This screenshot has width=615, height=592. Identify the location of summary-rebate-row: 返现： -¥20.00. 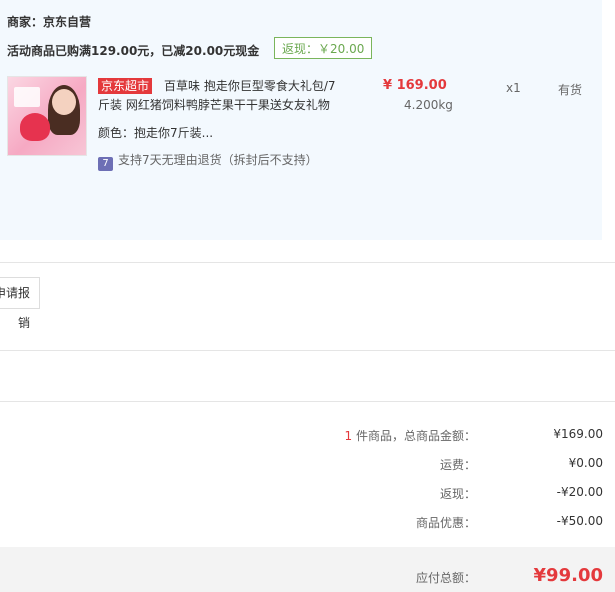
(307, 494).